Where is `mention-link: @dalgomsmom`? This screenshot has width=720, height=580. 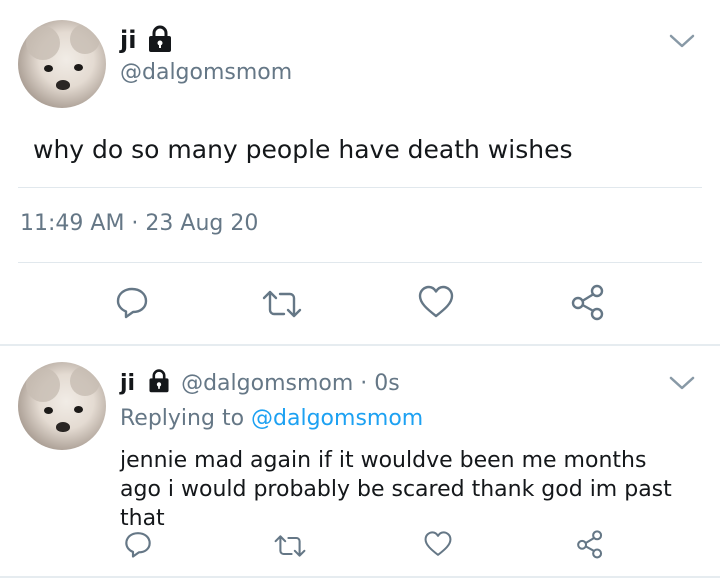 mention-link: @dalgomsmom is located at coordinates (337, 418).